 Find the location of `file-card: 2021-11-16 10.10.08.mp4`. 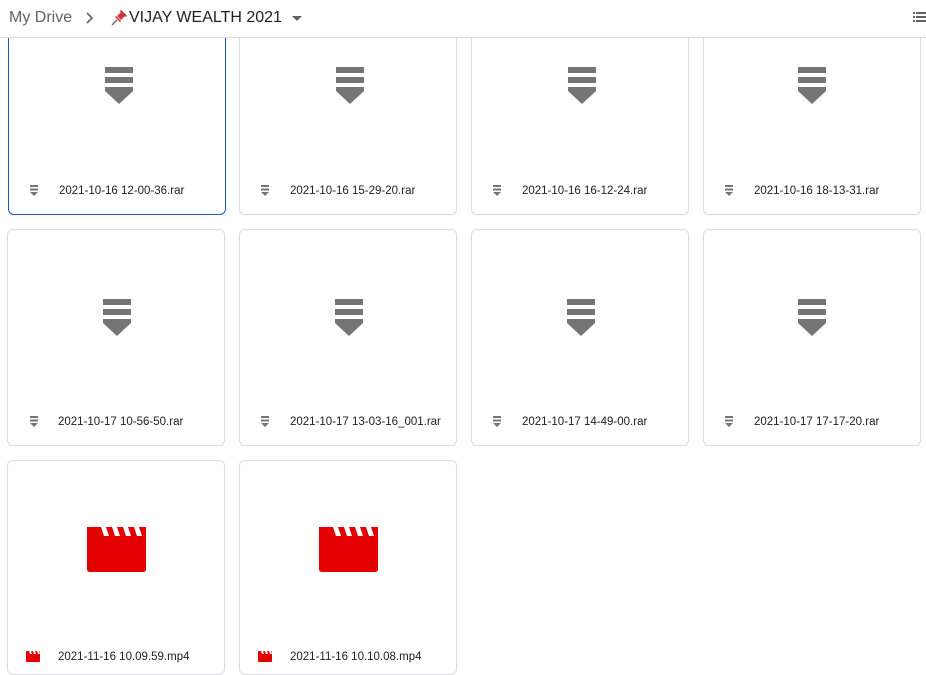

file-card: 2021-11-16 10.10.08.mp4 is located at coordinates (348, 567).